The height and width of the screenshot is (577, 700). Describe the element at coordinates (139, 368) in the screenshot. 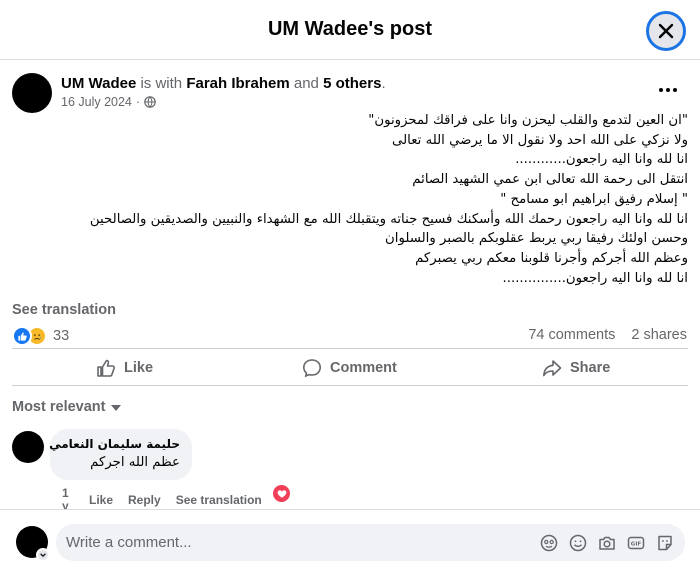

I see `like-label: Like` at that location.